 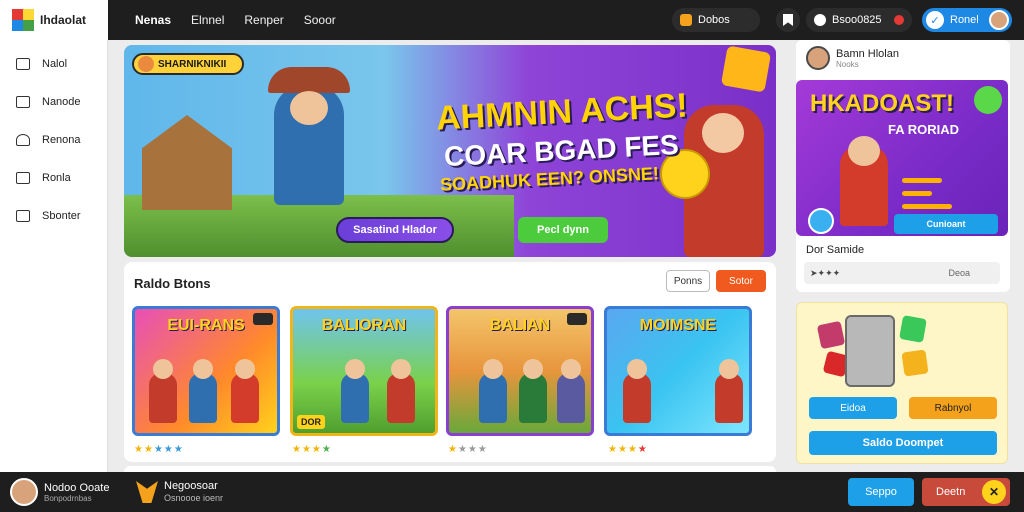 I want to click on footer-user-name: Nodoo Ooate, so click(x=77, y=488).